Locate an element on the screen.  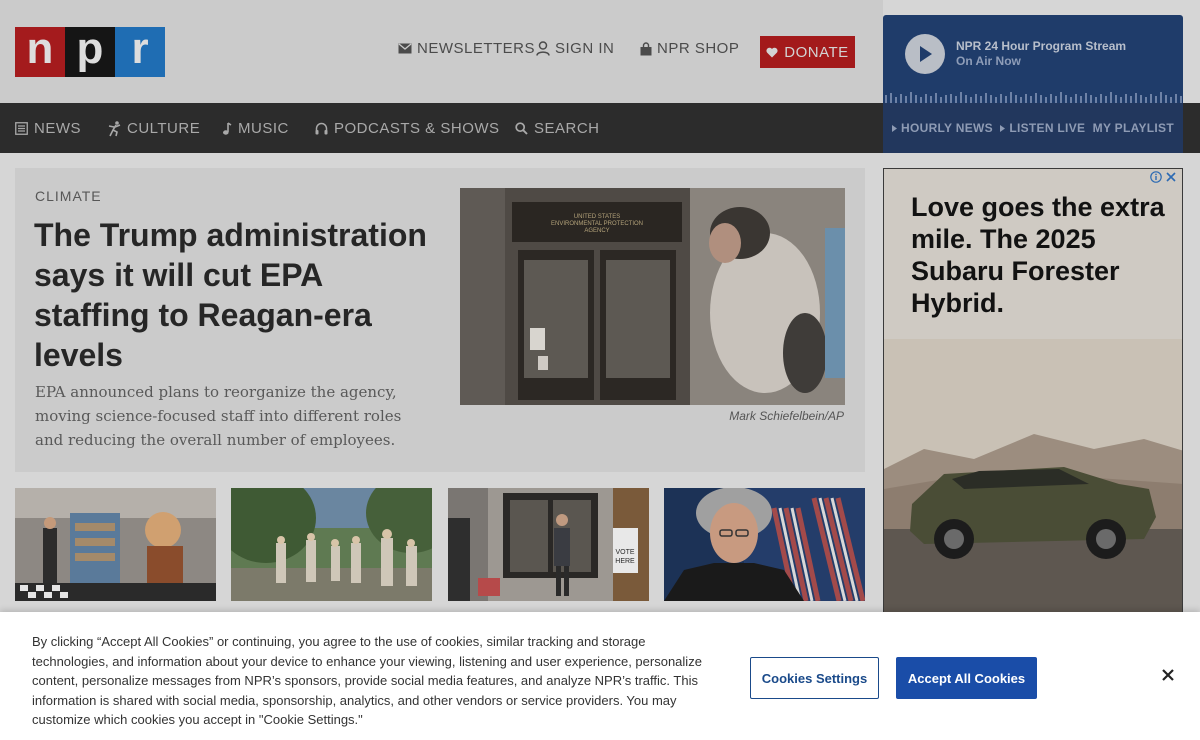
envelope-icon is located at coordinates (405, 48).